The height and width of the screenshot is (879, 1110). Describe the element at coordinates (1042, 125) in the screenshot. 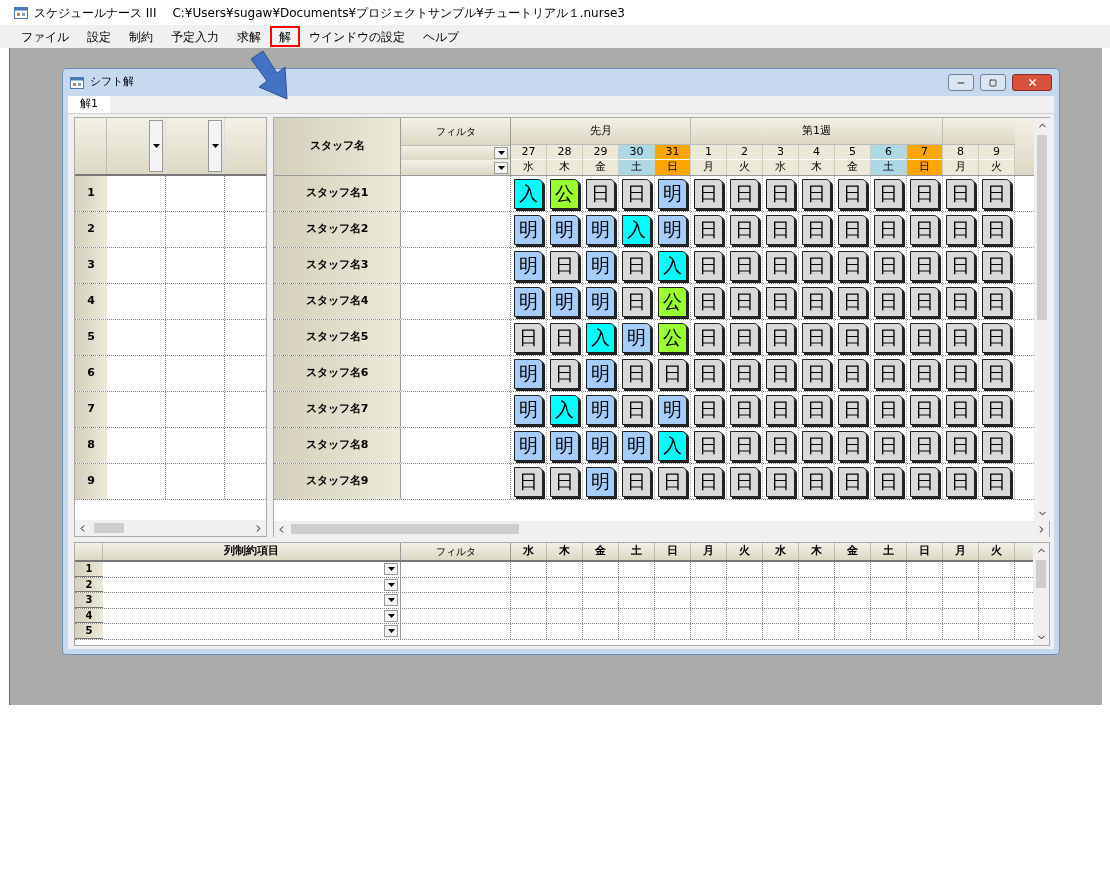

I see `scroll-up-icon` at that location.